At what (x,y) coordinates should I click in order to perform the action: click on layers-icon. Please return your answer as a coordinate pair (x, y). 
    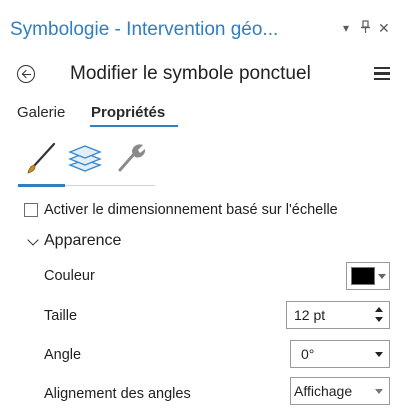
    Looking at the image, I should click on (85, 158).